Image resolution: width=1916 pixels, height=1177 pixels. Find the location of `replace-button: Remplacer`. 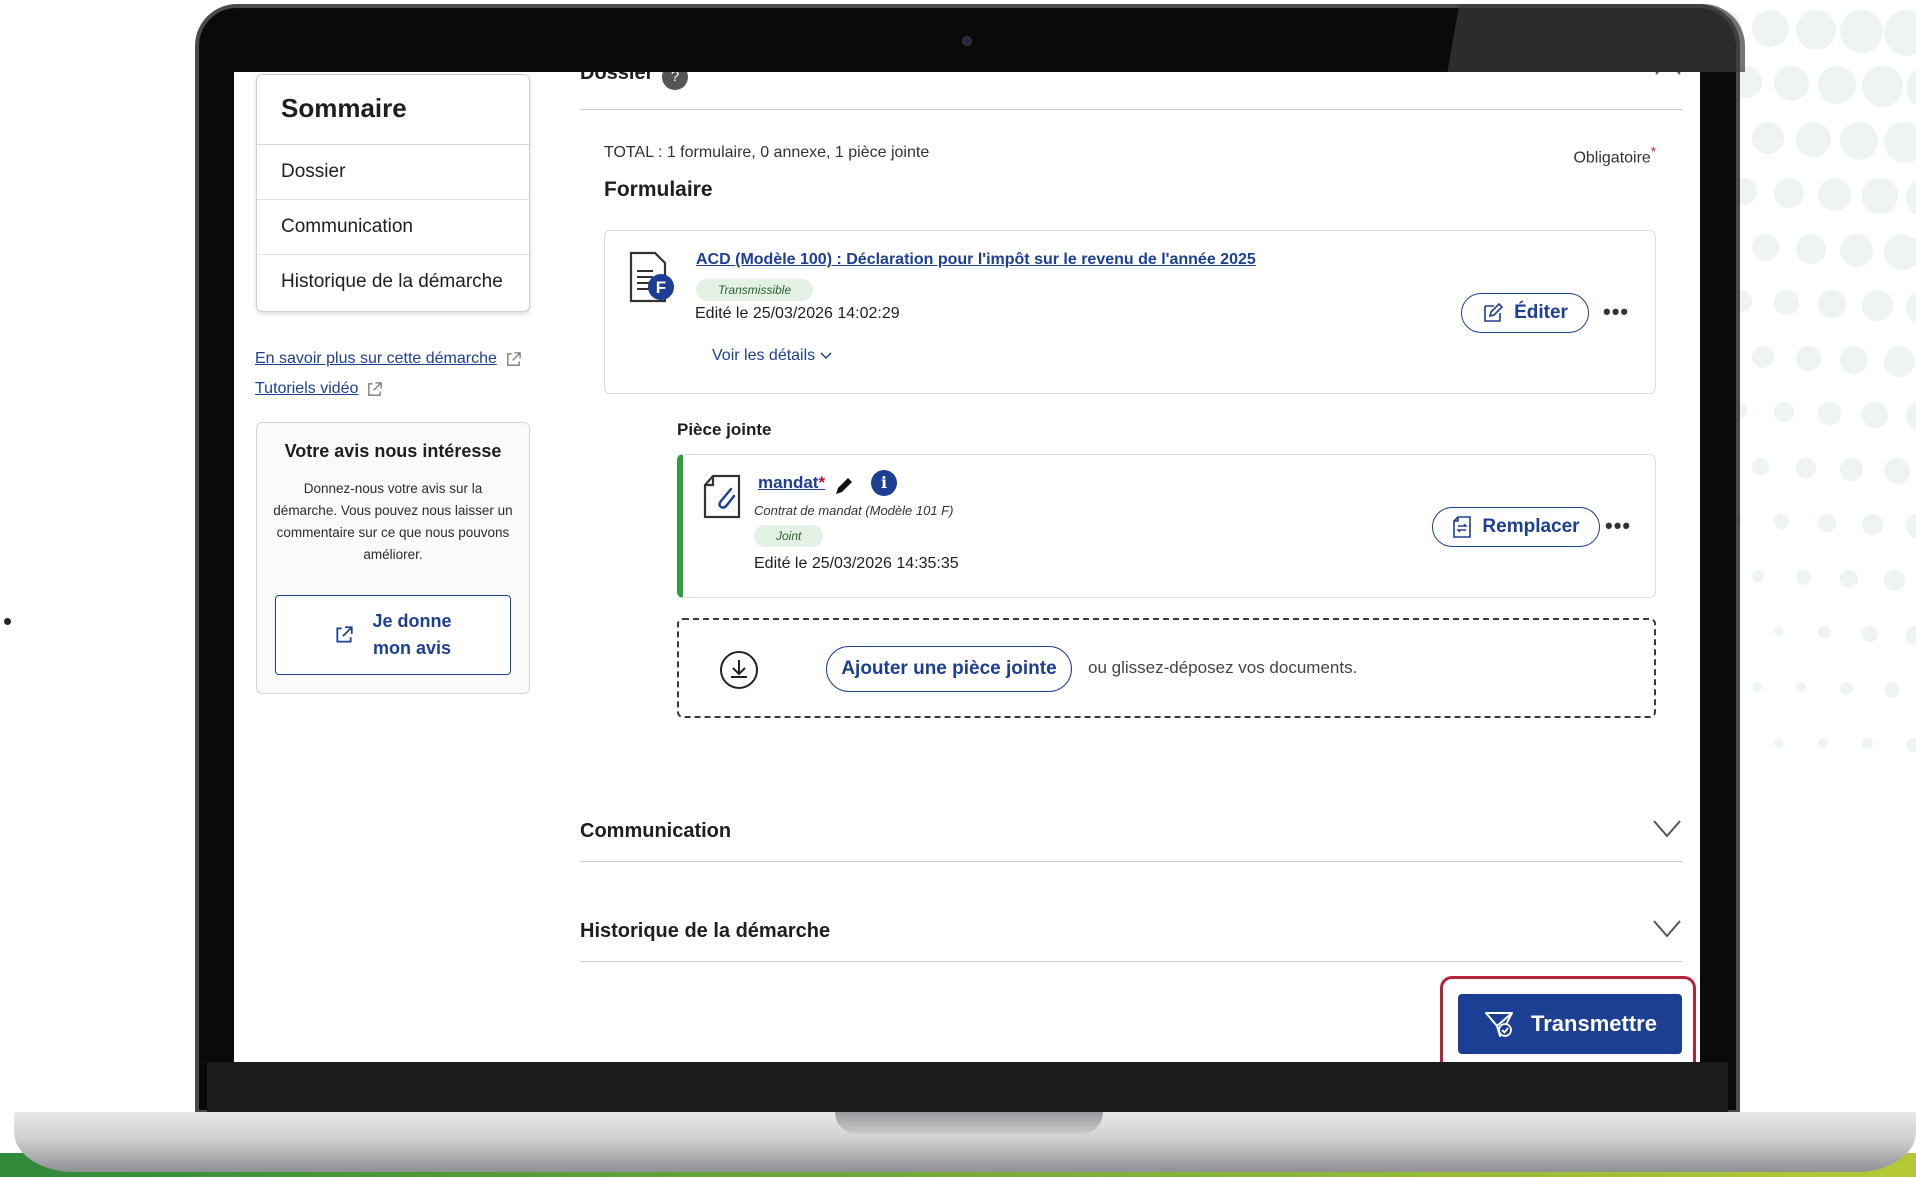

replace-button: Remplacer is located at coordinates (1516, 527).